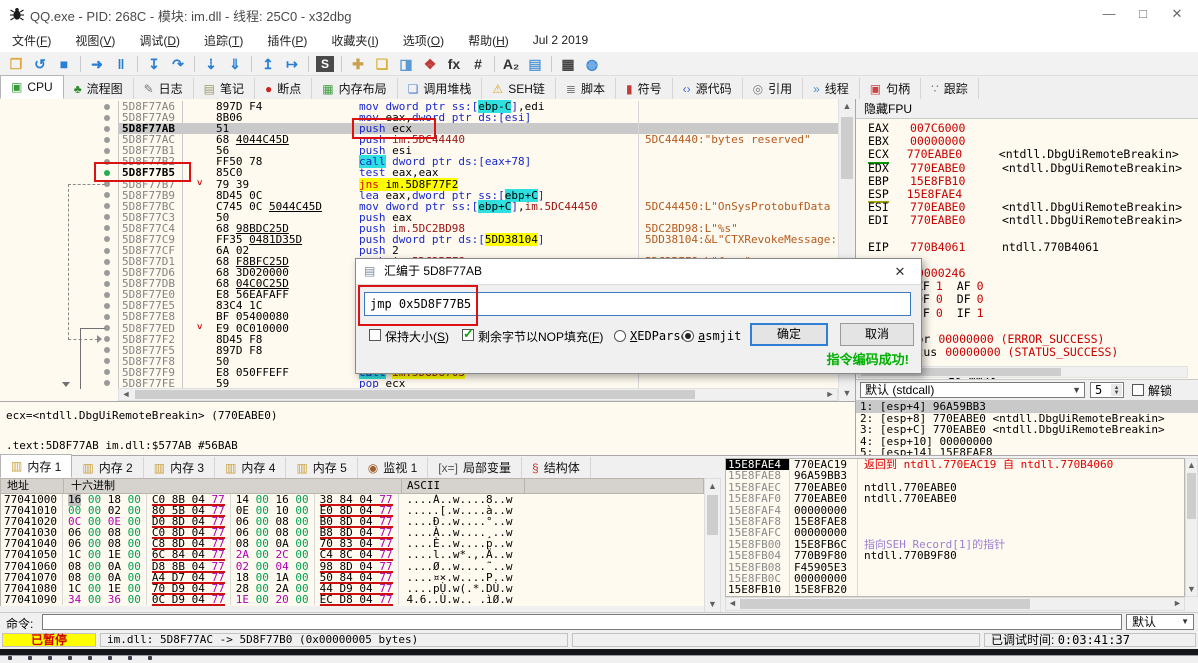  What do you see at coordinates (708, 88) in the screenshot?
I see `tab-源代码: ‹› 源代码` at bounding box center [708, 88].